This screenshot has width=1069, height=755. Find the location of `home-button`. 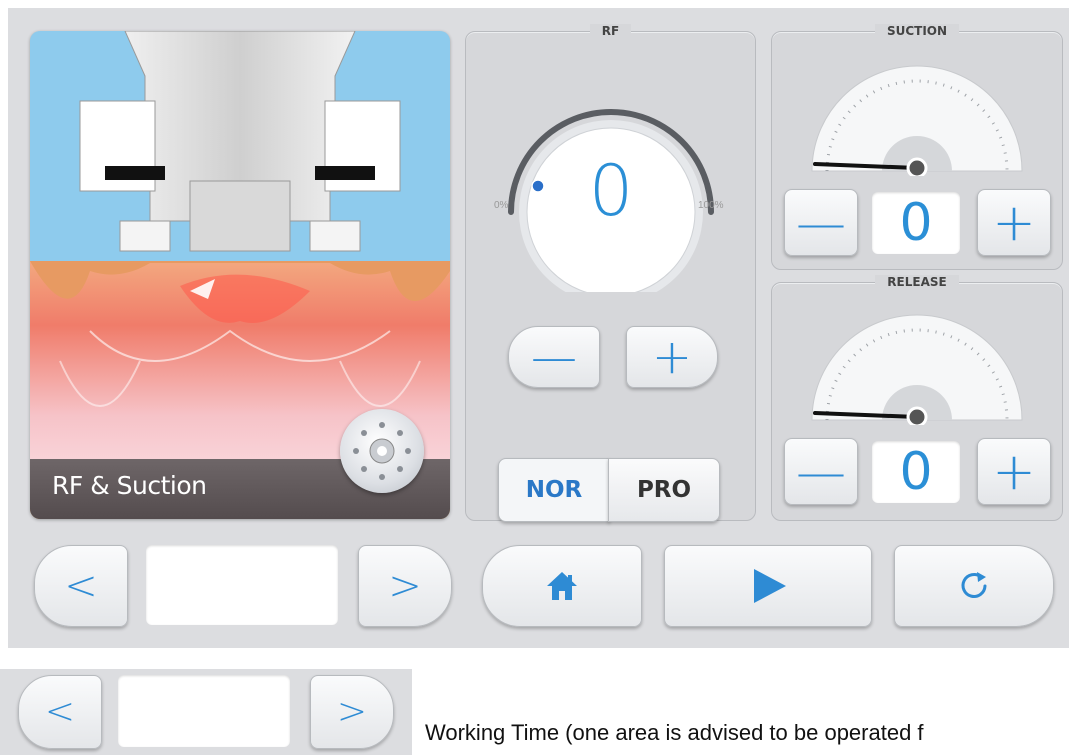

home-button is located at coordinates (562, 586).